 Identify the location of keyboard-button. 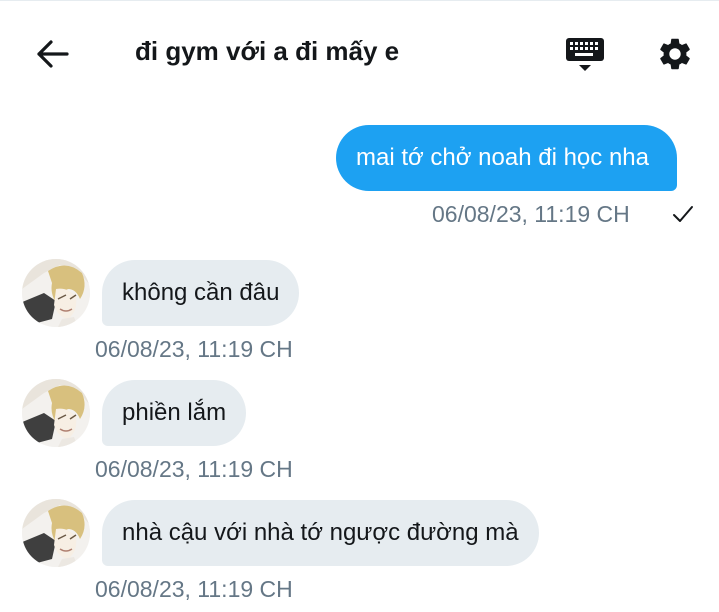
(585, 55).